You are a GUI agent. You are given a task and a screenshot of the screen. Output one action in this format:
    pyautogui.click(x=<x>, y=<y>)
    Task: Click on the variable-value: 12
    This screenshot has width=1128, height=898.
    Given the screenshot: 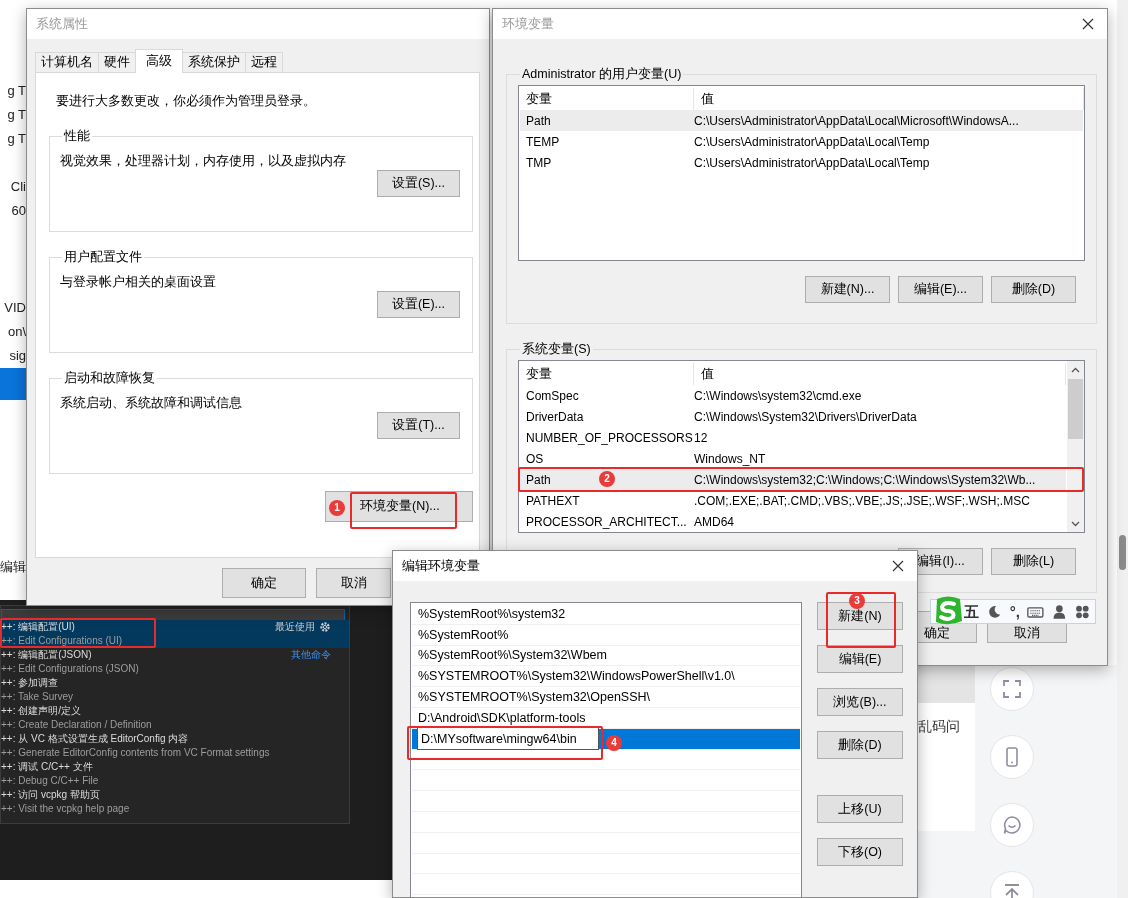 What is the action you would take?
    pyautogui.click(x=701, y=437)
    